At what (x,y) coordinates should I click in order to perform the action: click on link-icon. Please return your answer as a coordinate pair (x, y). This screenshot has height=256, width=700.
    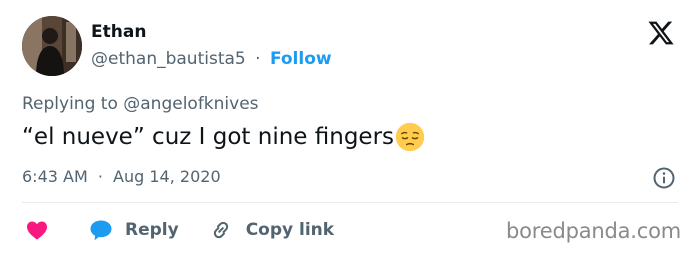
    Looking at the image, I should click on (220, 230).